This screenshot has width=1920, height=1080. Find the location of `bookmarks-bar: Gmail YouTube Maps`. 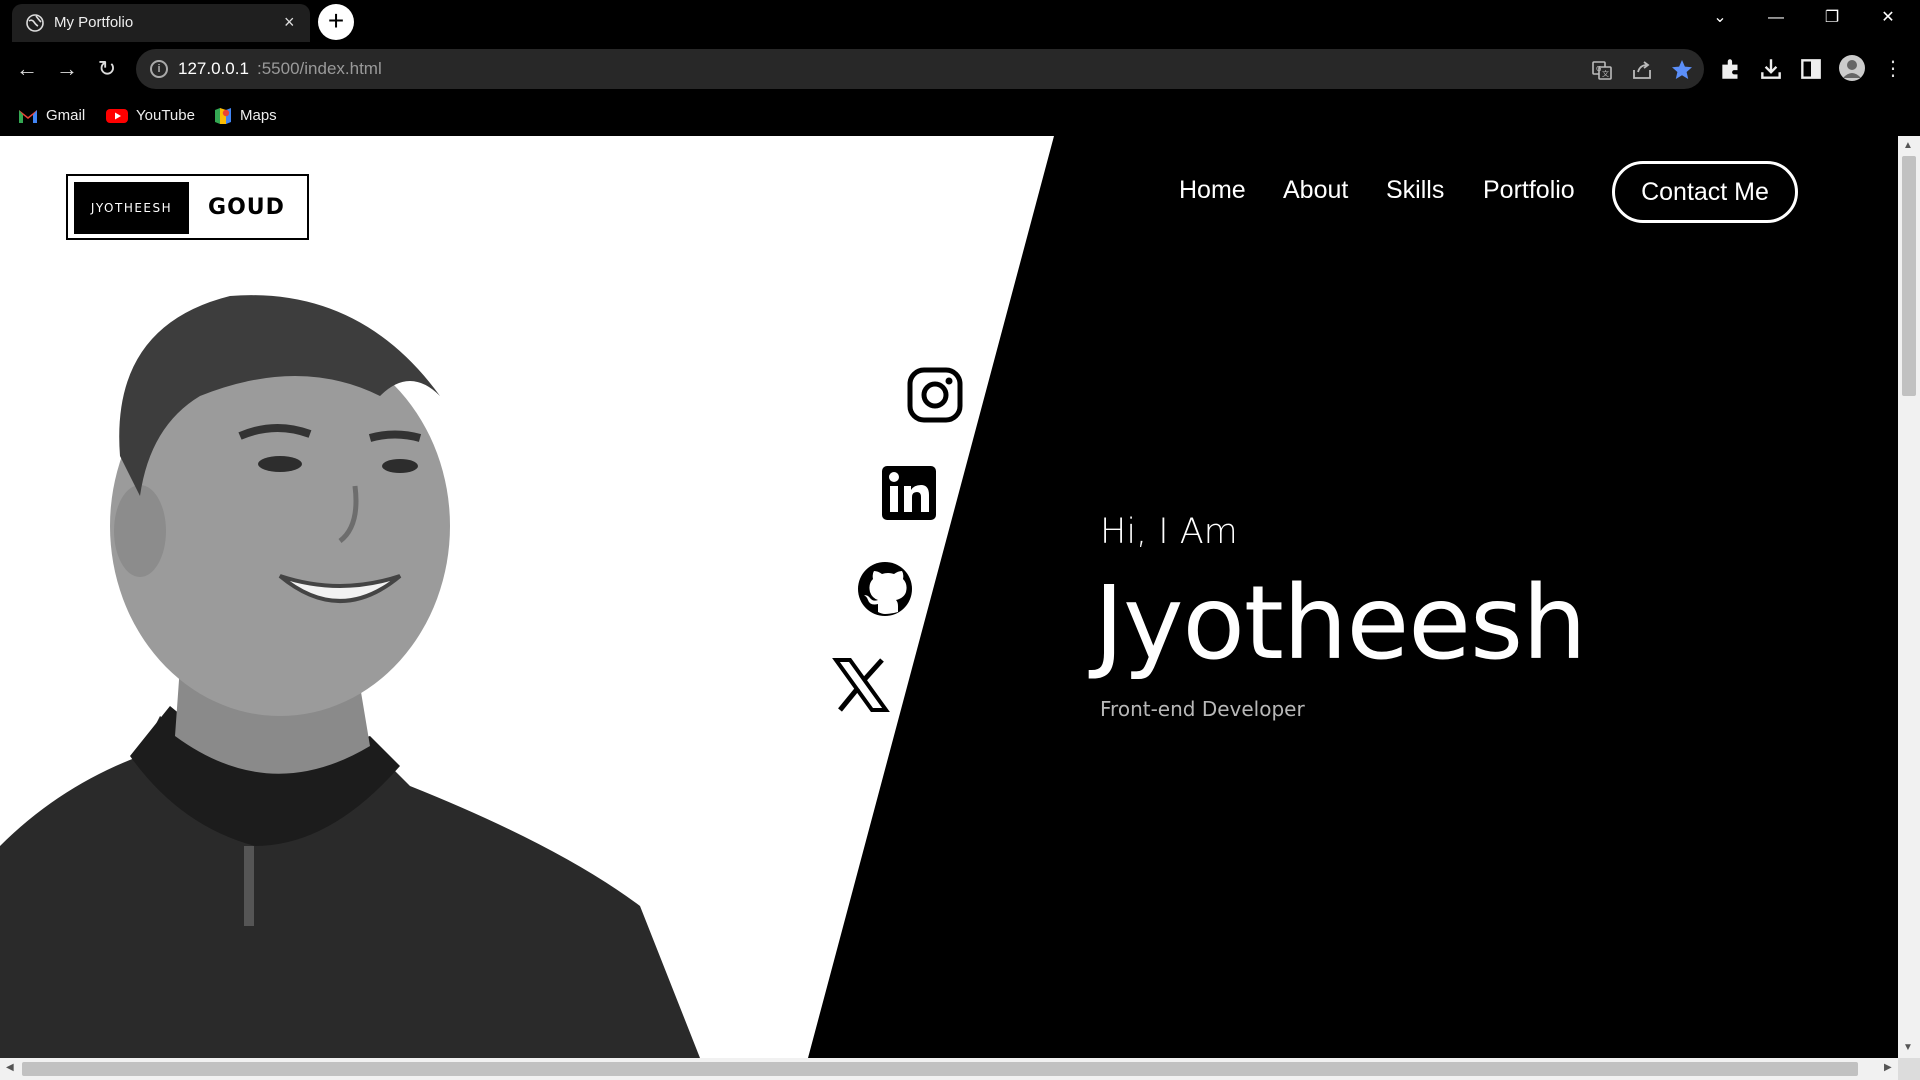

bookmarks-bar: Gmail YouTube Maps is located at coordinates (960, 116).